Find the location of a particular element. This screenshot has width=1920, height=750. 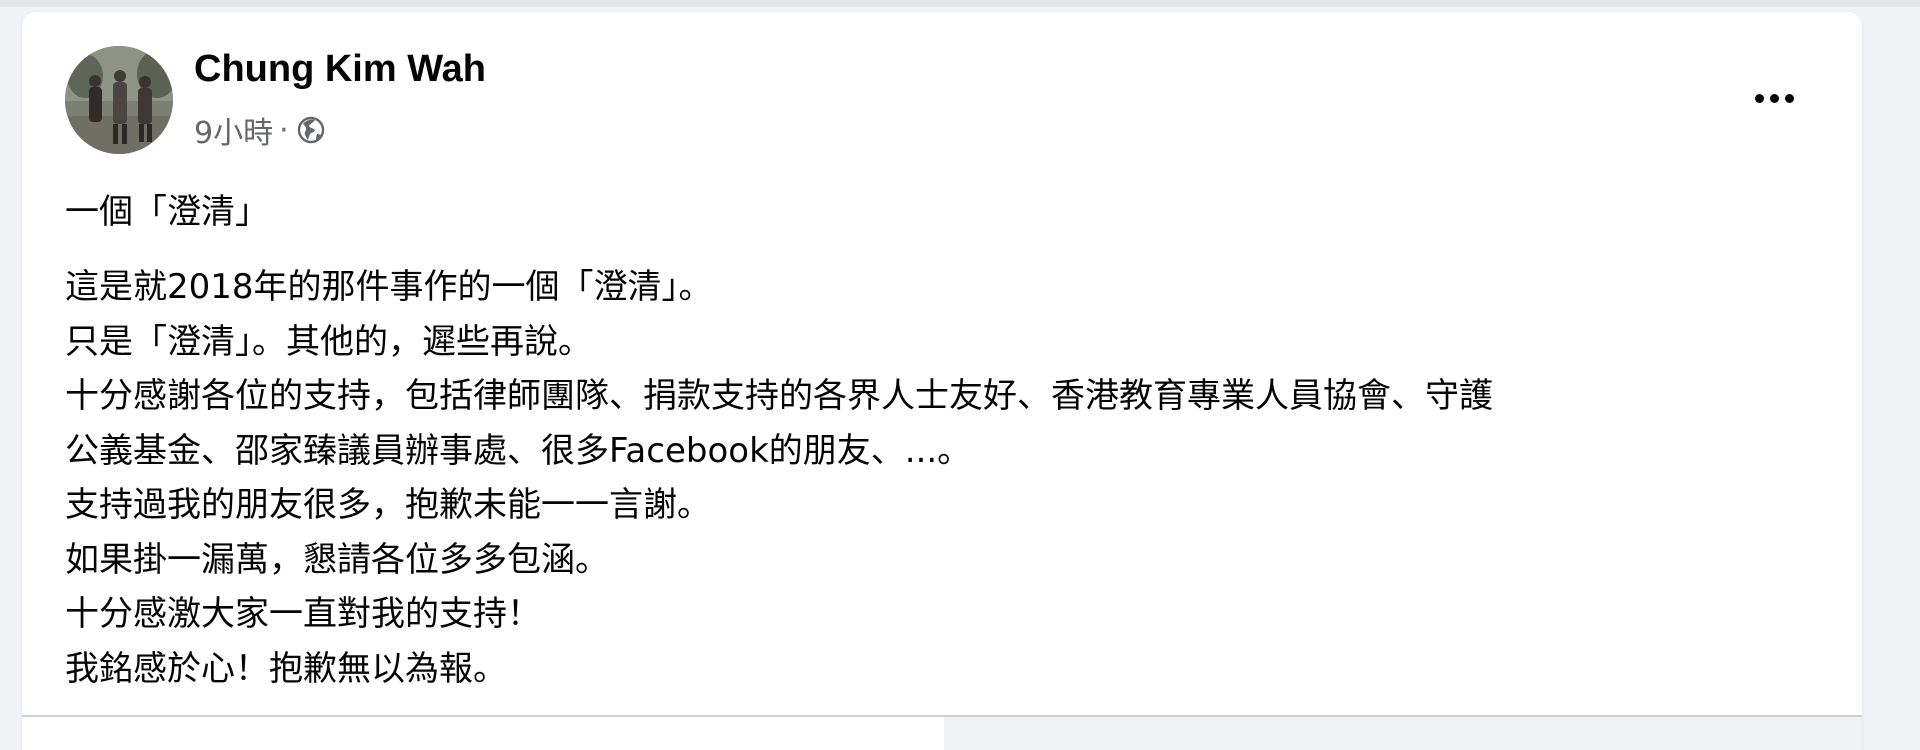

globe-icon is located at coordinates (311, 130).